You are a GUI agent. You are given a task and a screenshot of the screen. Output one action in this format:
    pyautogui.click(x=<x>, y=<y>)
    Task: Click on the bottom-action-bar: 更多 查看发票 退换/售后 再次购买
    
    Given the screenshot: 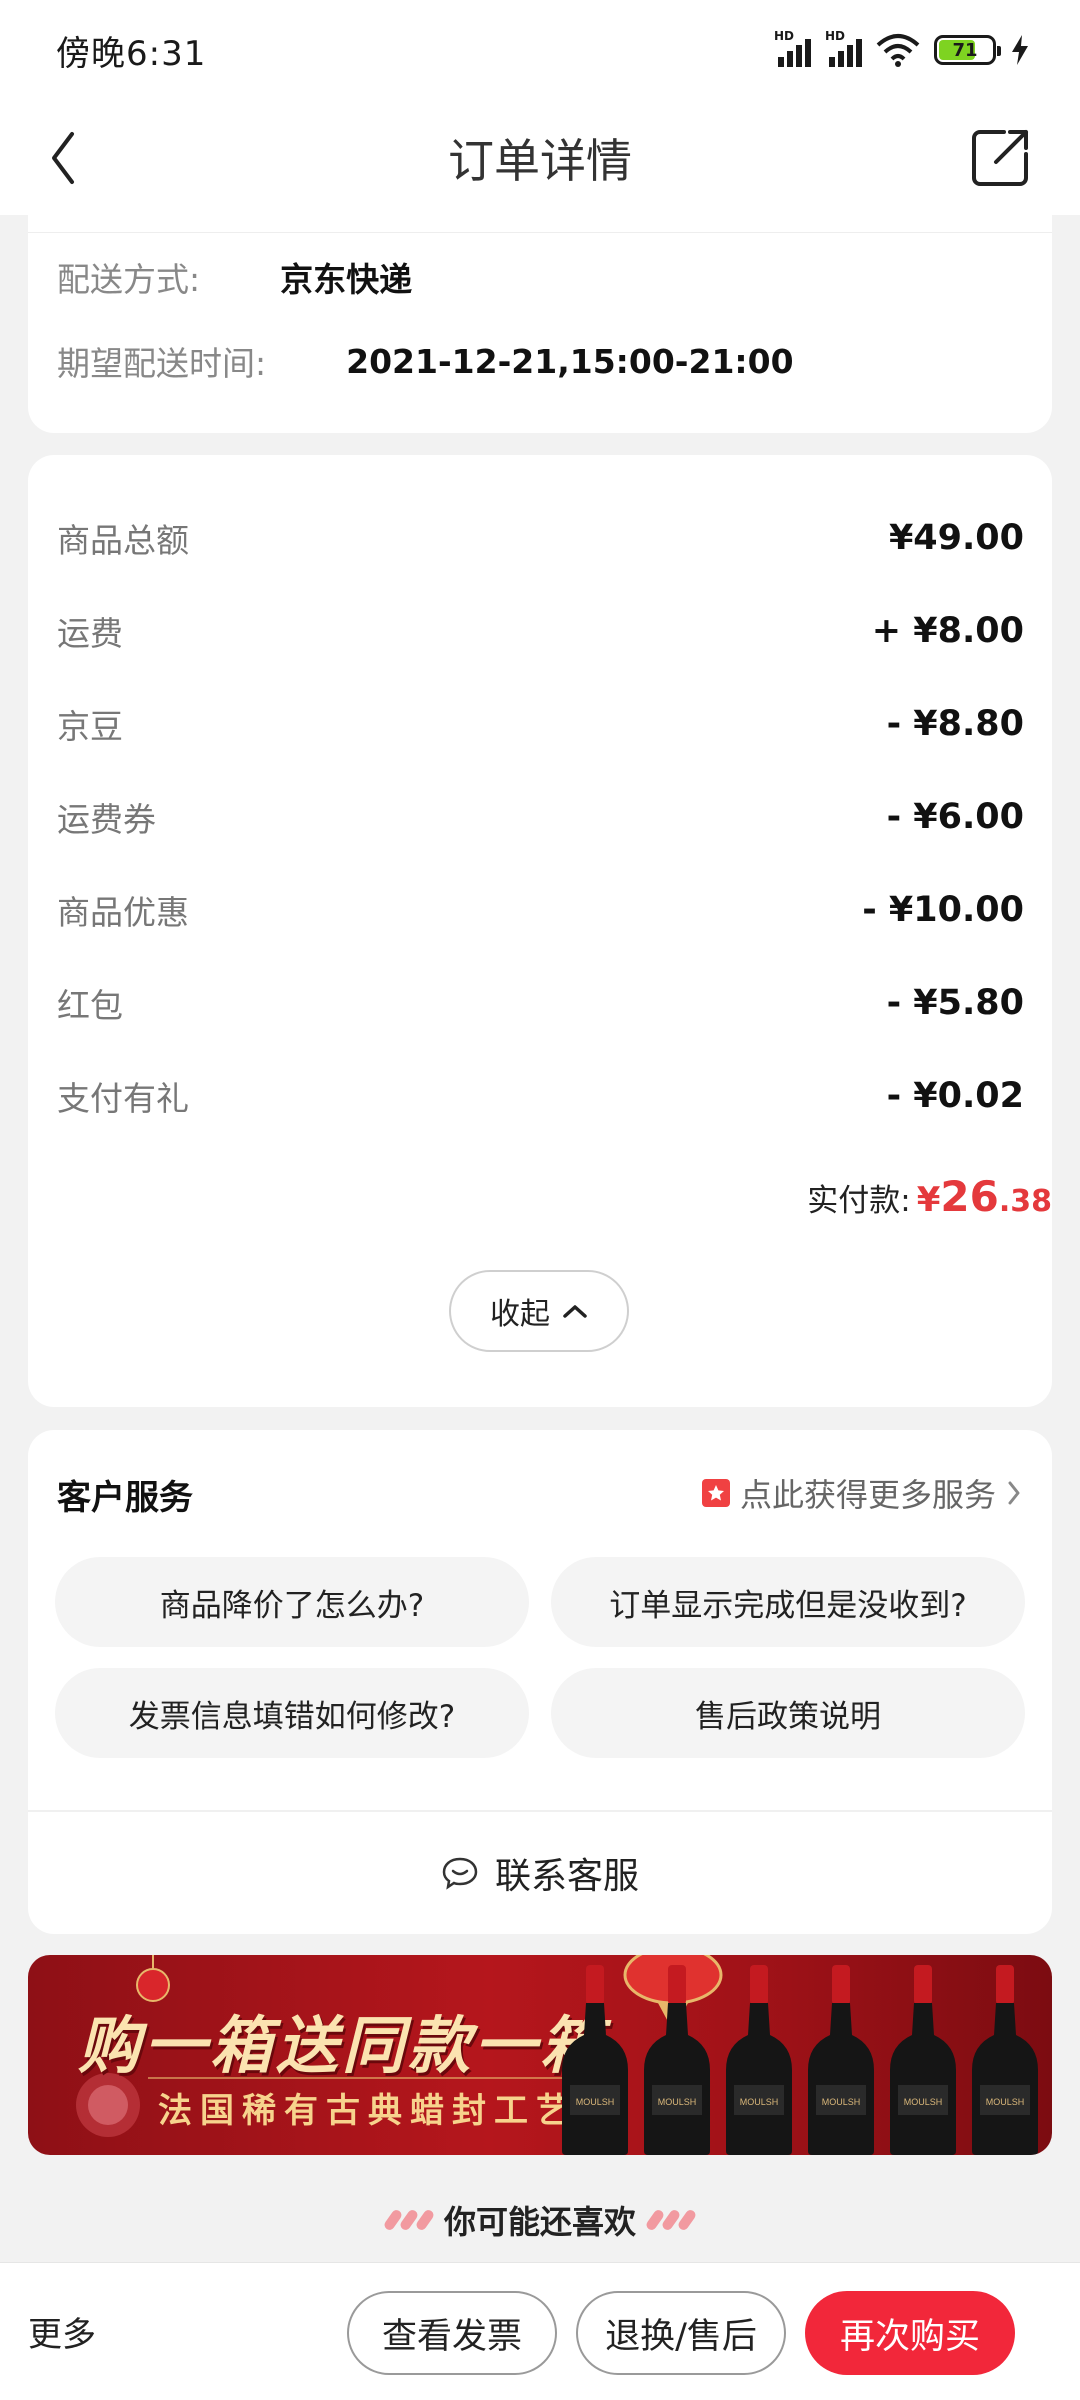 What is the action you would take?
    pyautogui.click(x=540, y=2331)
    